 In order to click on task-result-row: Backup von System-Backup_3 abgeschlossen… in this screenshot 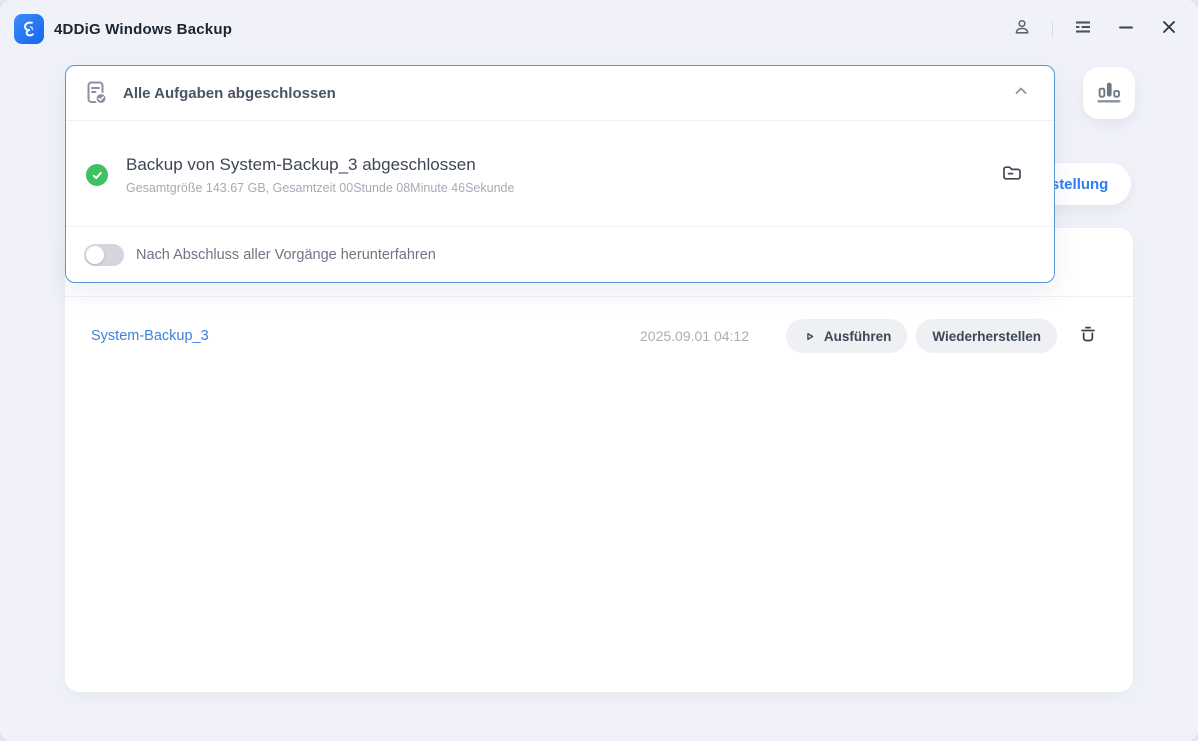, I will do `click(560, 175)`.